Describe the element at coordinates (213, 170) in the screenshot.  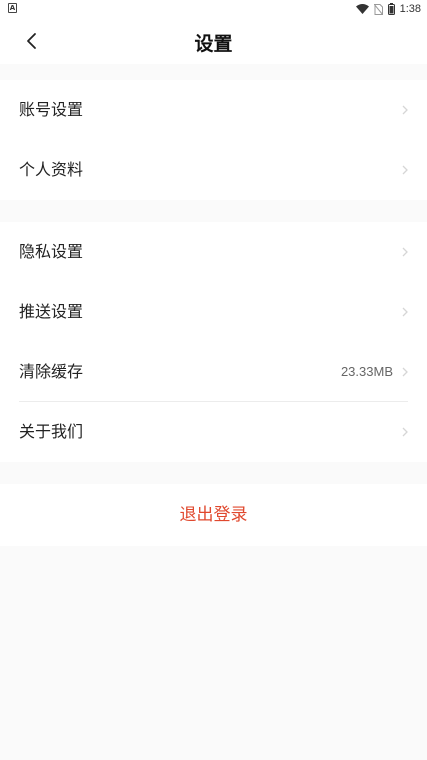
I see `settings-item-profile: 个人资料` at that location.